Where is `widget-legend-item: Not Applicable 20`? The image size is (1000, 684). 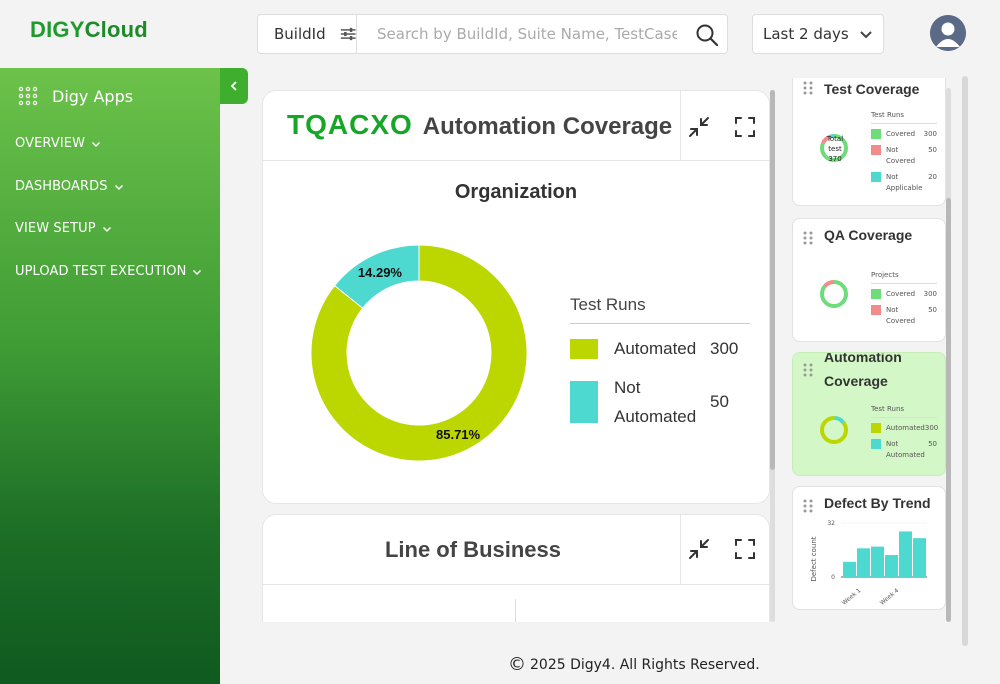
widget-legend-item: Not Applicable 20 is located at coordinates (904, 183).